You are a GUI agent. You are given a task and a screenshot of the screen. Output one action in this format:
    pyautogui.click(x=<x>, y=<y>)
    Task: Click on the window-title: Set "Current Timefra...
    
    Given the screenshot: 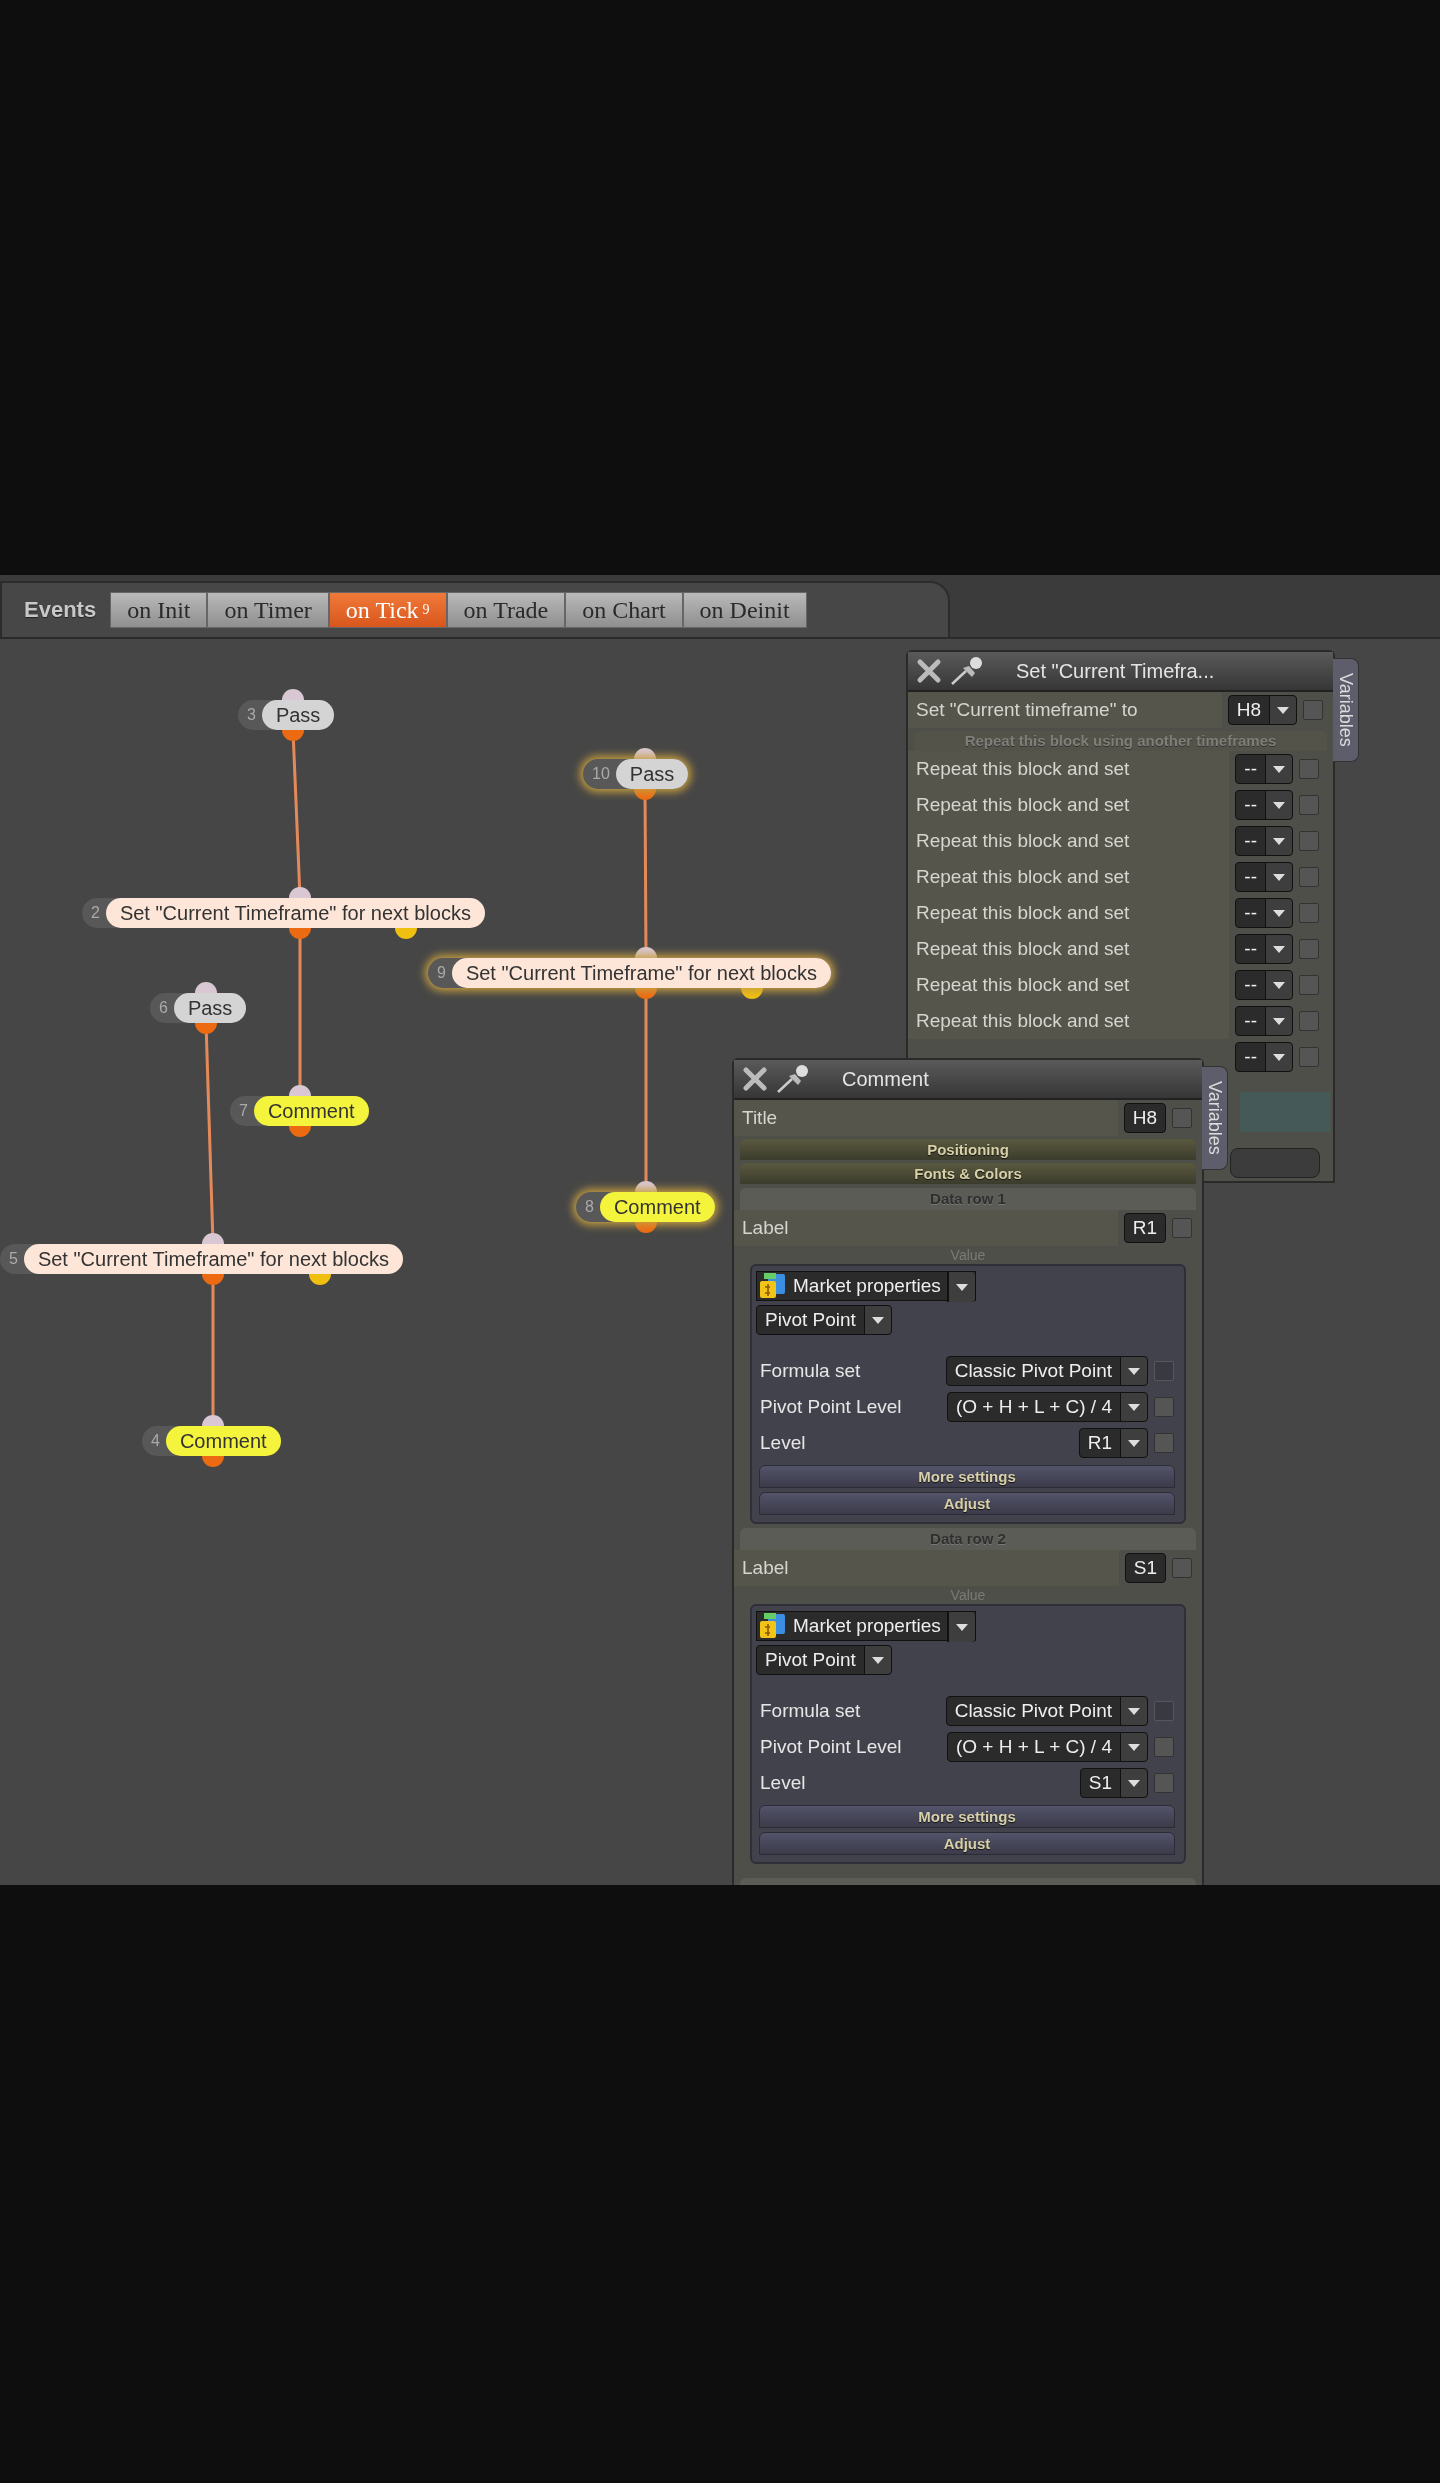 What is the action you would take?
    pyautogui.click(x=1115, y=671)
    